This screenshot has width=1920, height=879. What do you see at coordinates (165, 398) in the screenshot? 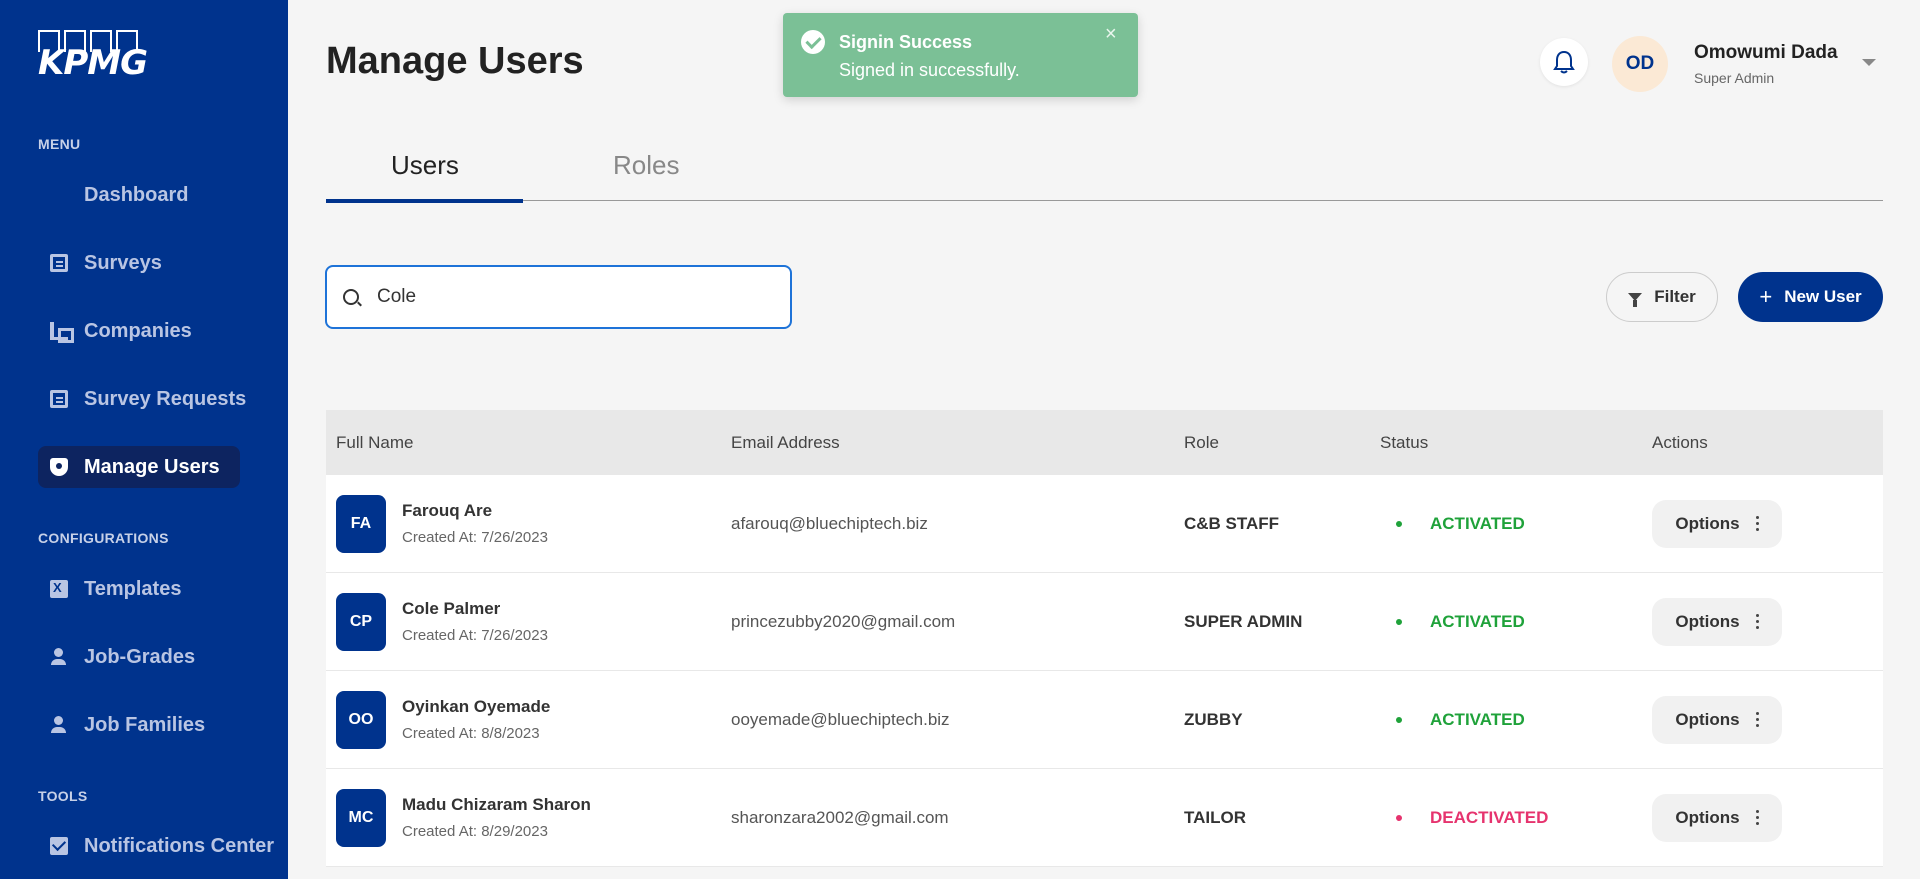
I see `sidebar-item-label: Survey Requests` at bounding box center [165, 398].